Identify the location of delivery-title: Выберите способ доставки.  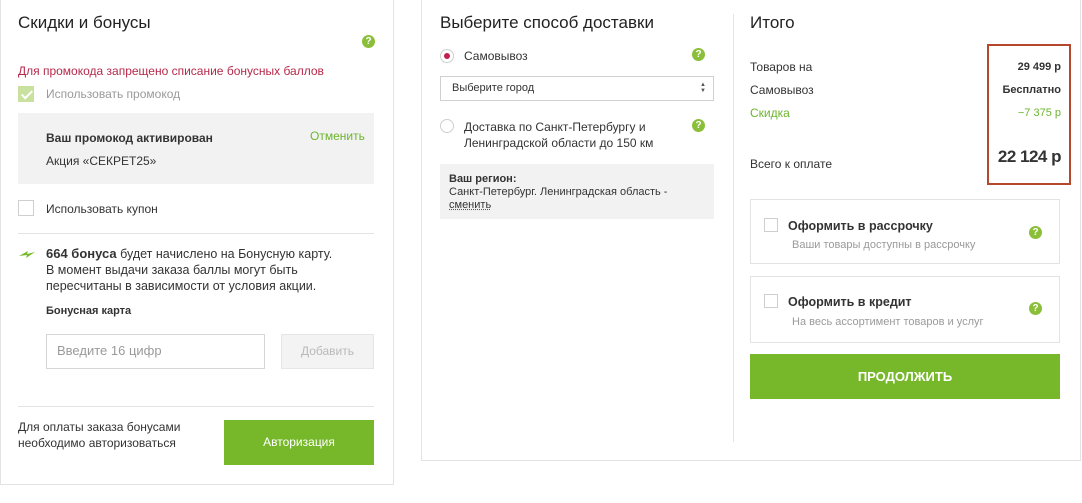
(547, 22).